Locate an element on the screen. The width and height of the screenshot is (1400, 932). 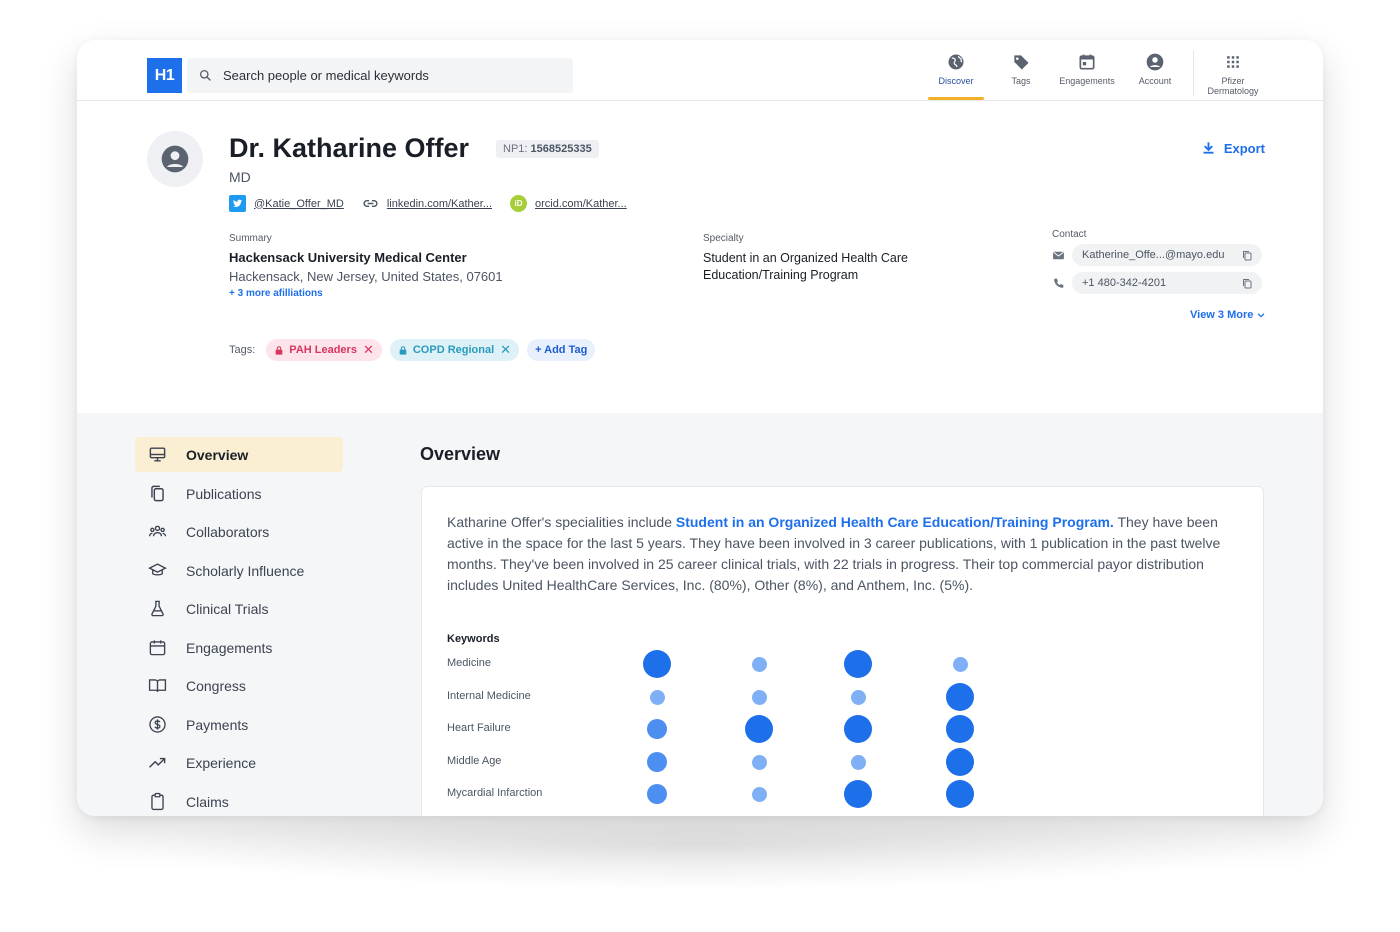
globe-icon is located at coordinates (956, 62).